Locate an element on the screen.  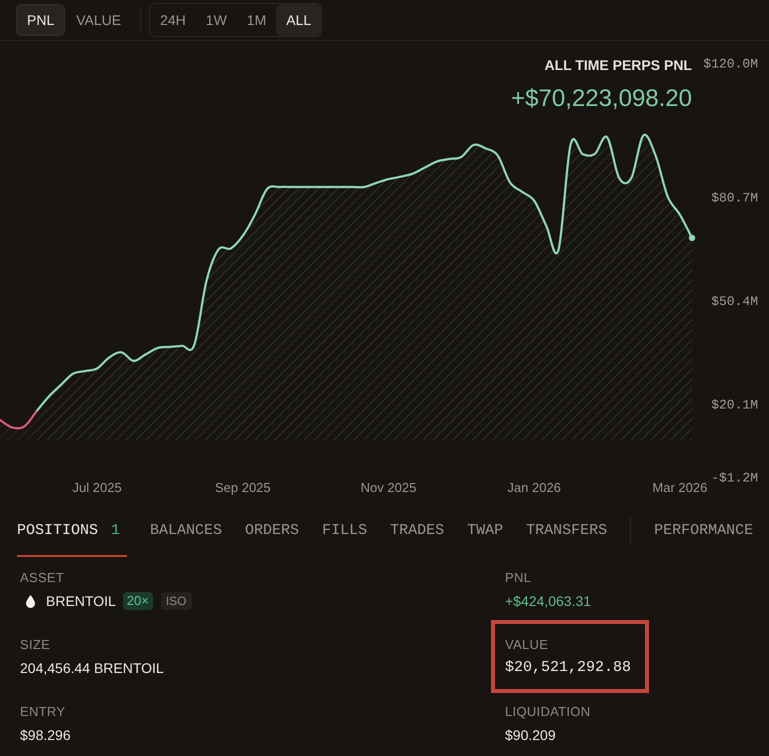
tab: ORDERS is located at coordinates (272, 528).